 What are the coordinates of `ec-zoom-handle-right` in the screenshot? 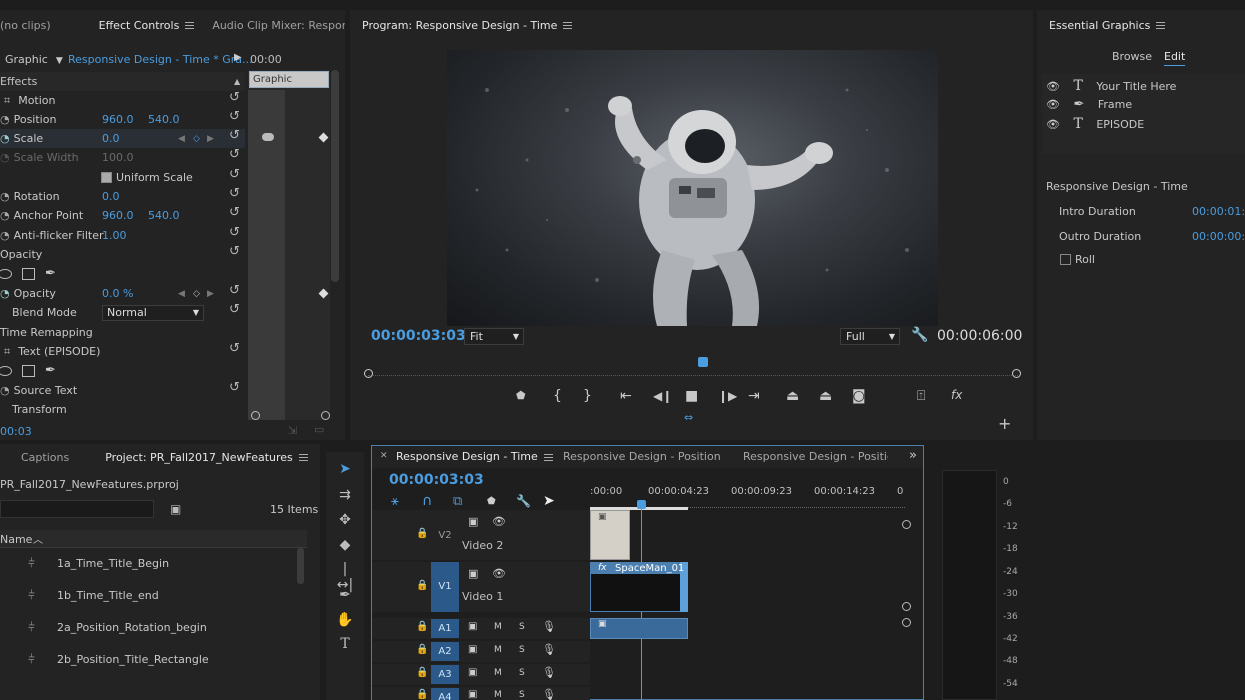 It's located at (325, 415).